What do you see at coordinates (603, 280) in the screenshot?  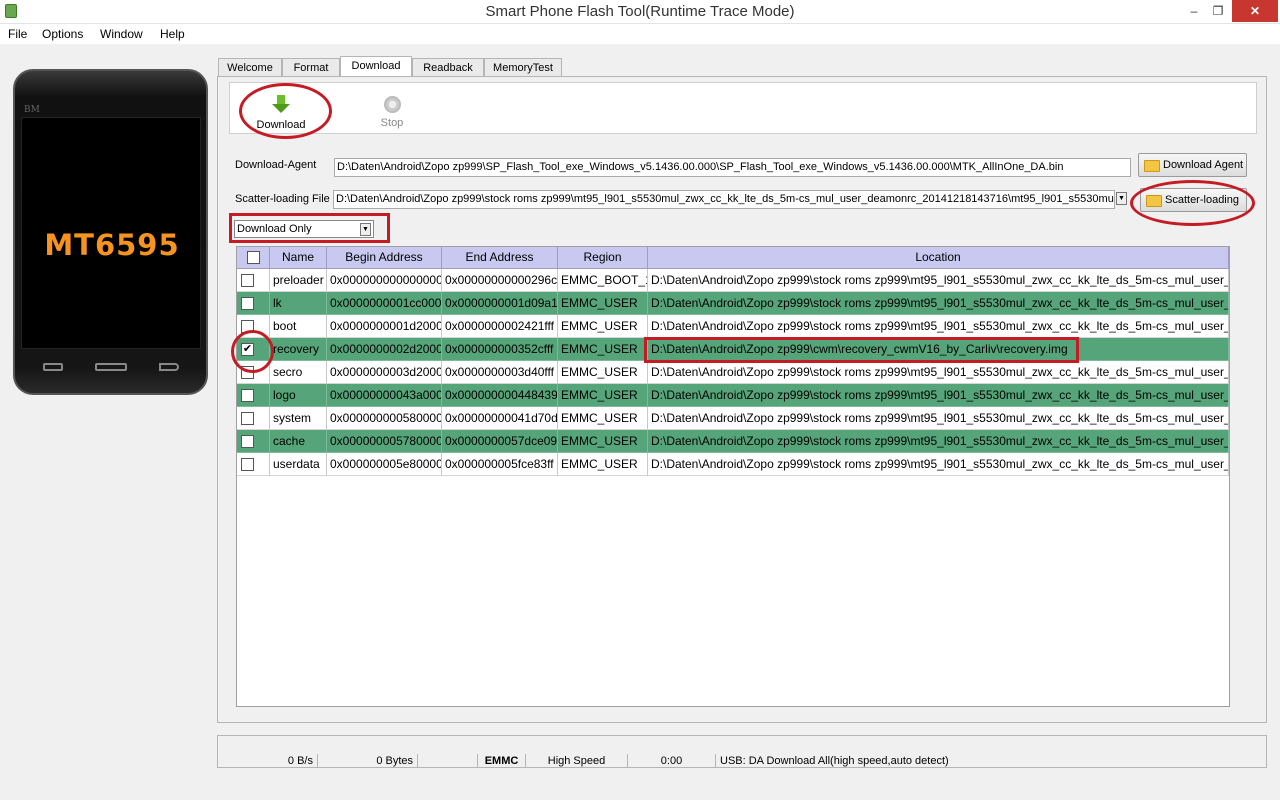 I see `cell-region: EMMC_BOOT_1` at bounding box center [603, 280].